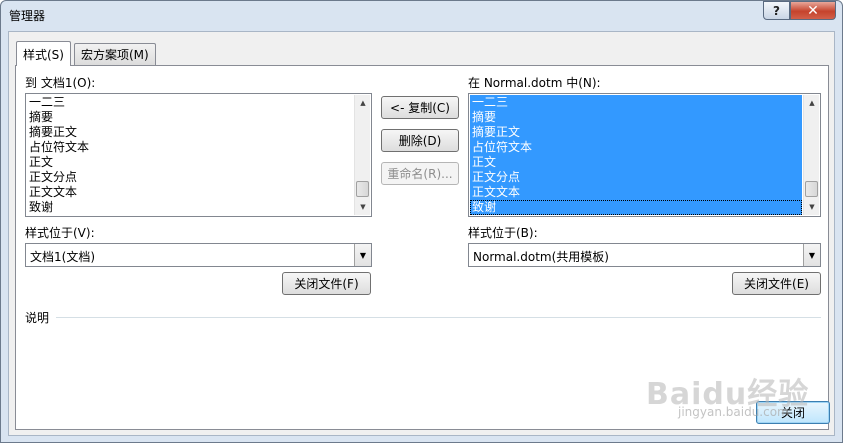  I want to click on help-button: ?, so click(776, 10).